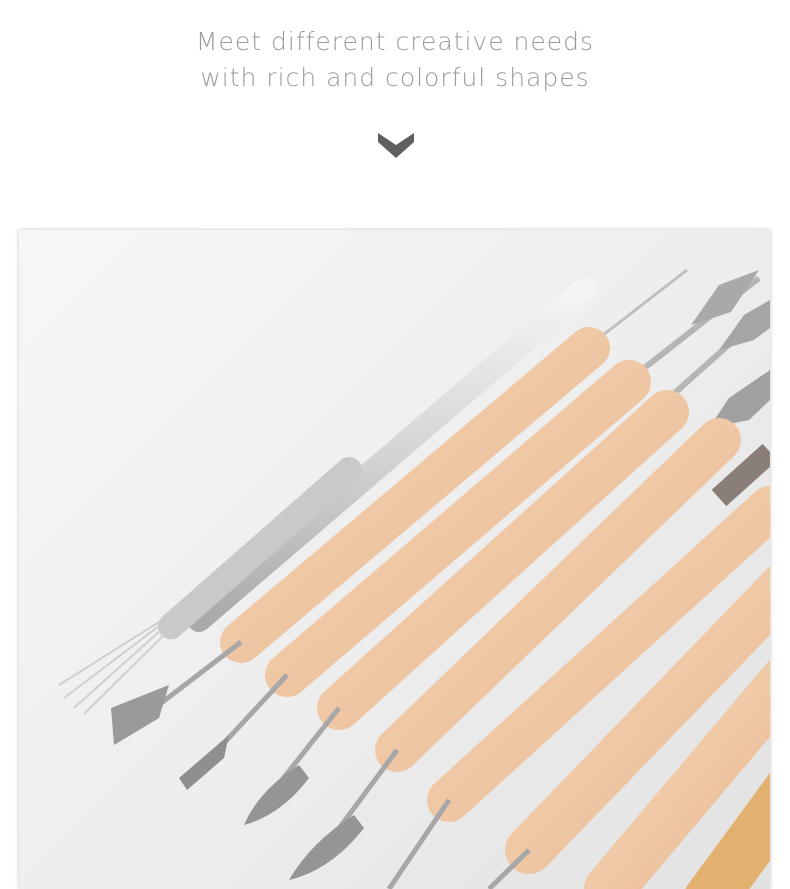 The image size is (790, 889). What do you see at coordinates (395, 77) in the screenshot?
I see `headline-line-2: with rich and colorful shapes` at bounding box center [395, 77].